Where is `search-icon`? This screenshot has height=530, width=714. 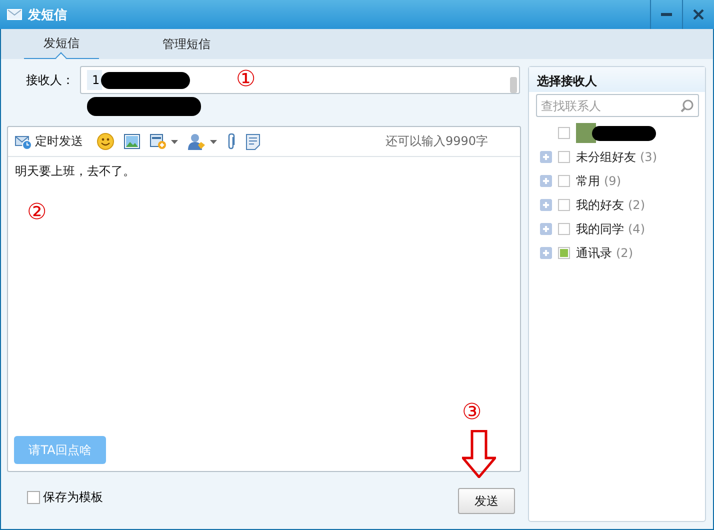
search-icon is located at coordinates (687, 106).